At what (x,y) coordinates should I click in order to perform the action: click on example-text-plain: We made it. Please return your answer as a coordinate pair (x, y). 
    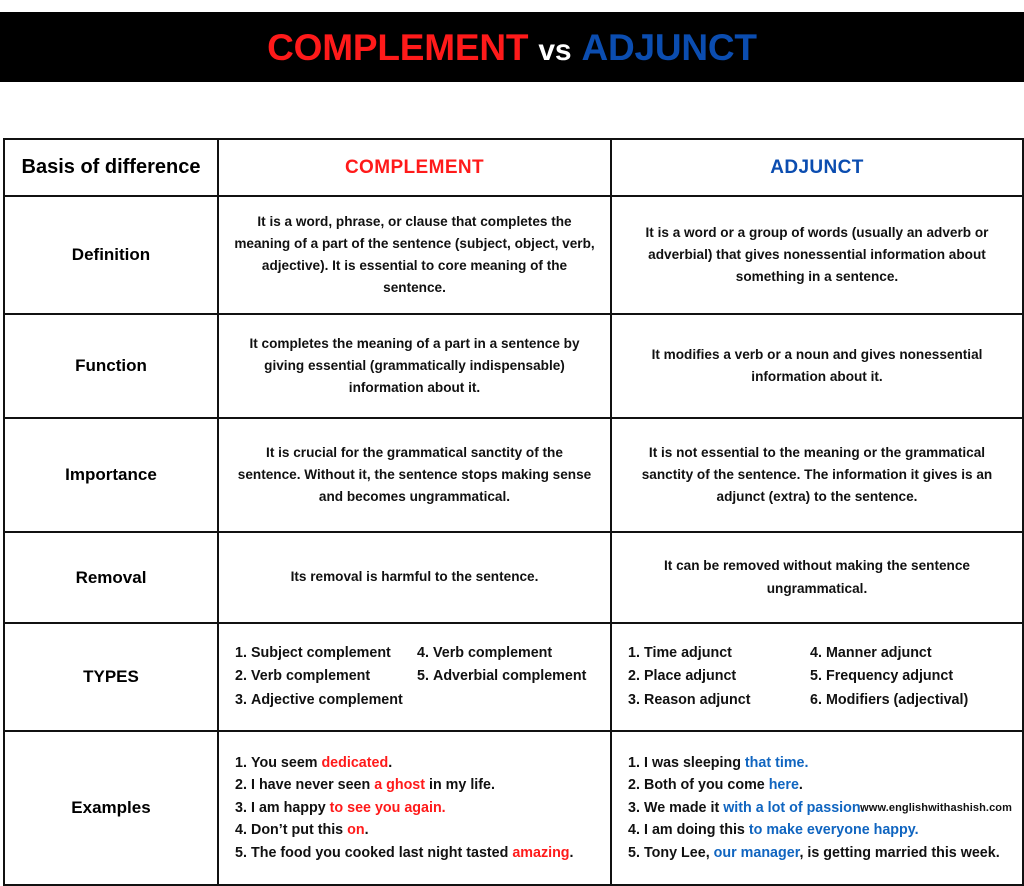
    Looking at the image, I should click on (684, 807).